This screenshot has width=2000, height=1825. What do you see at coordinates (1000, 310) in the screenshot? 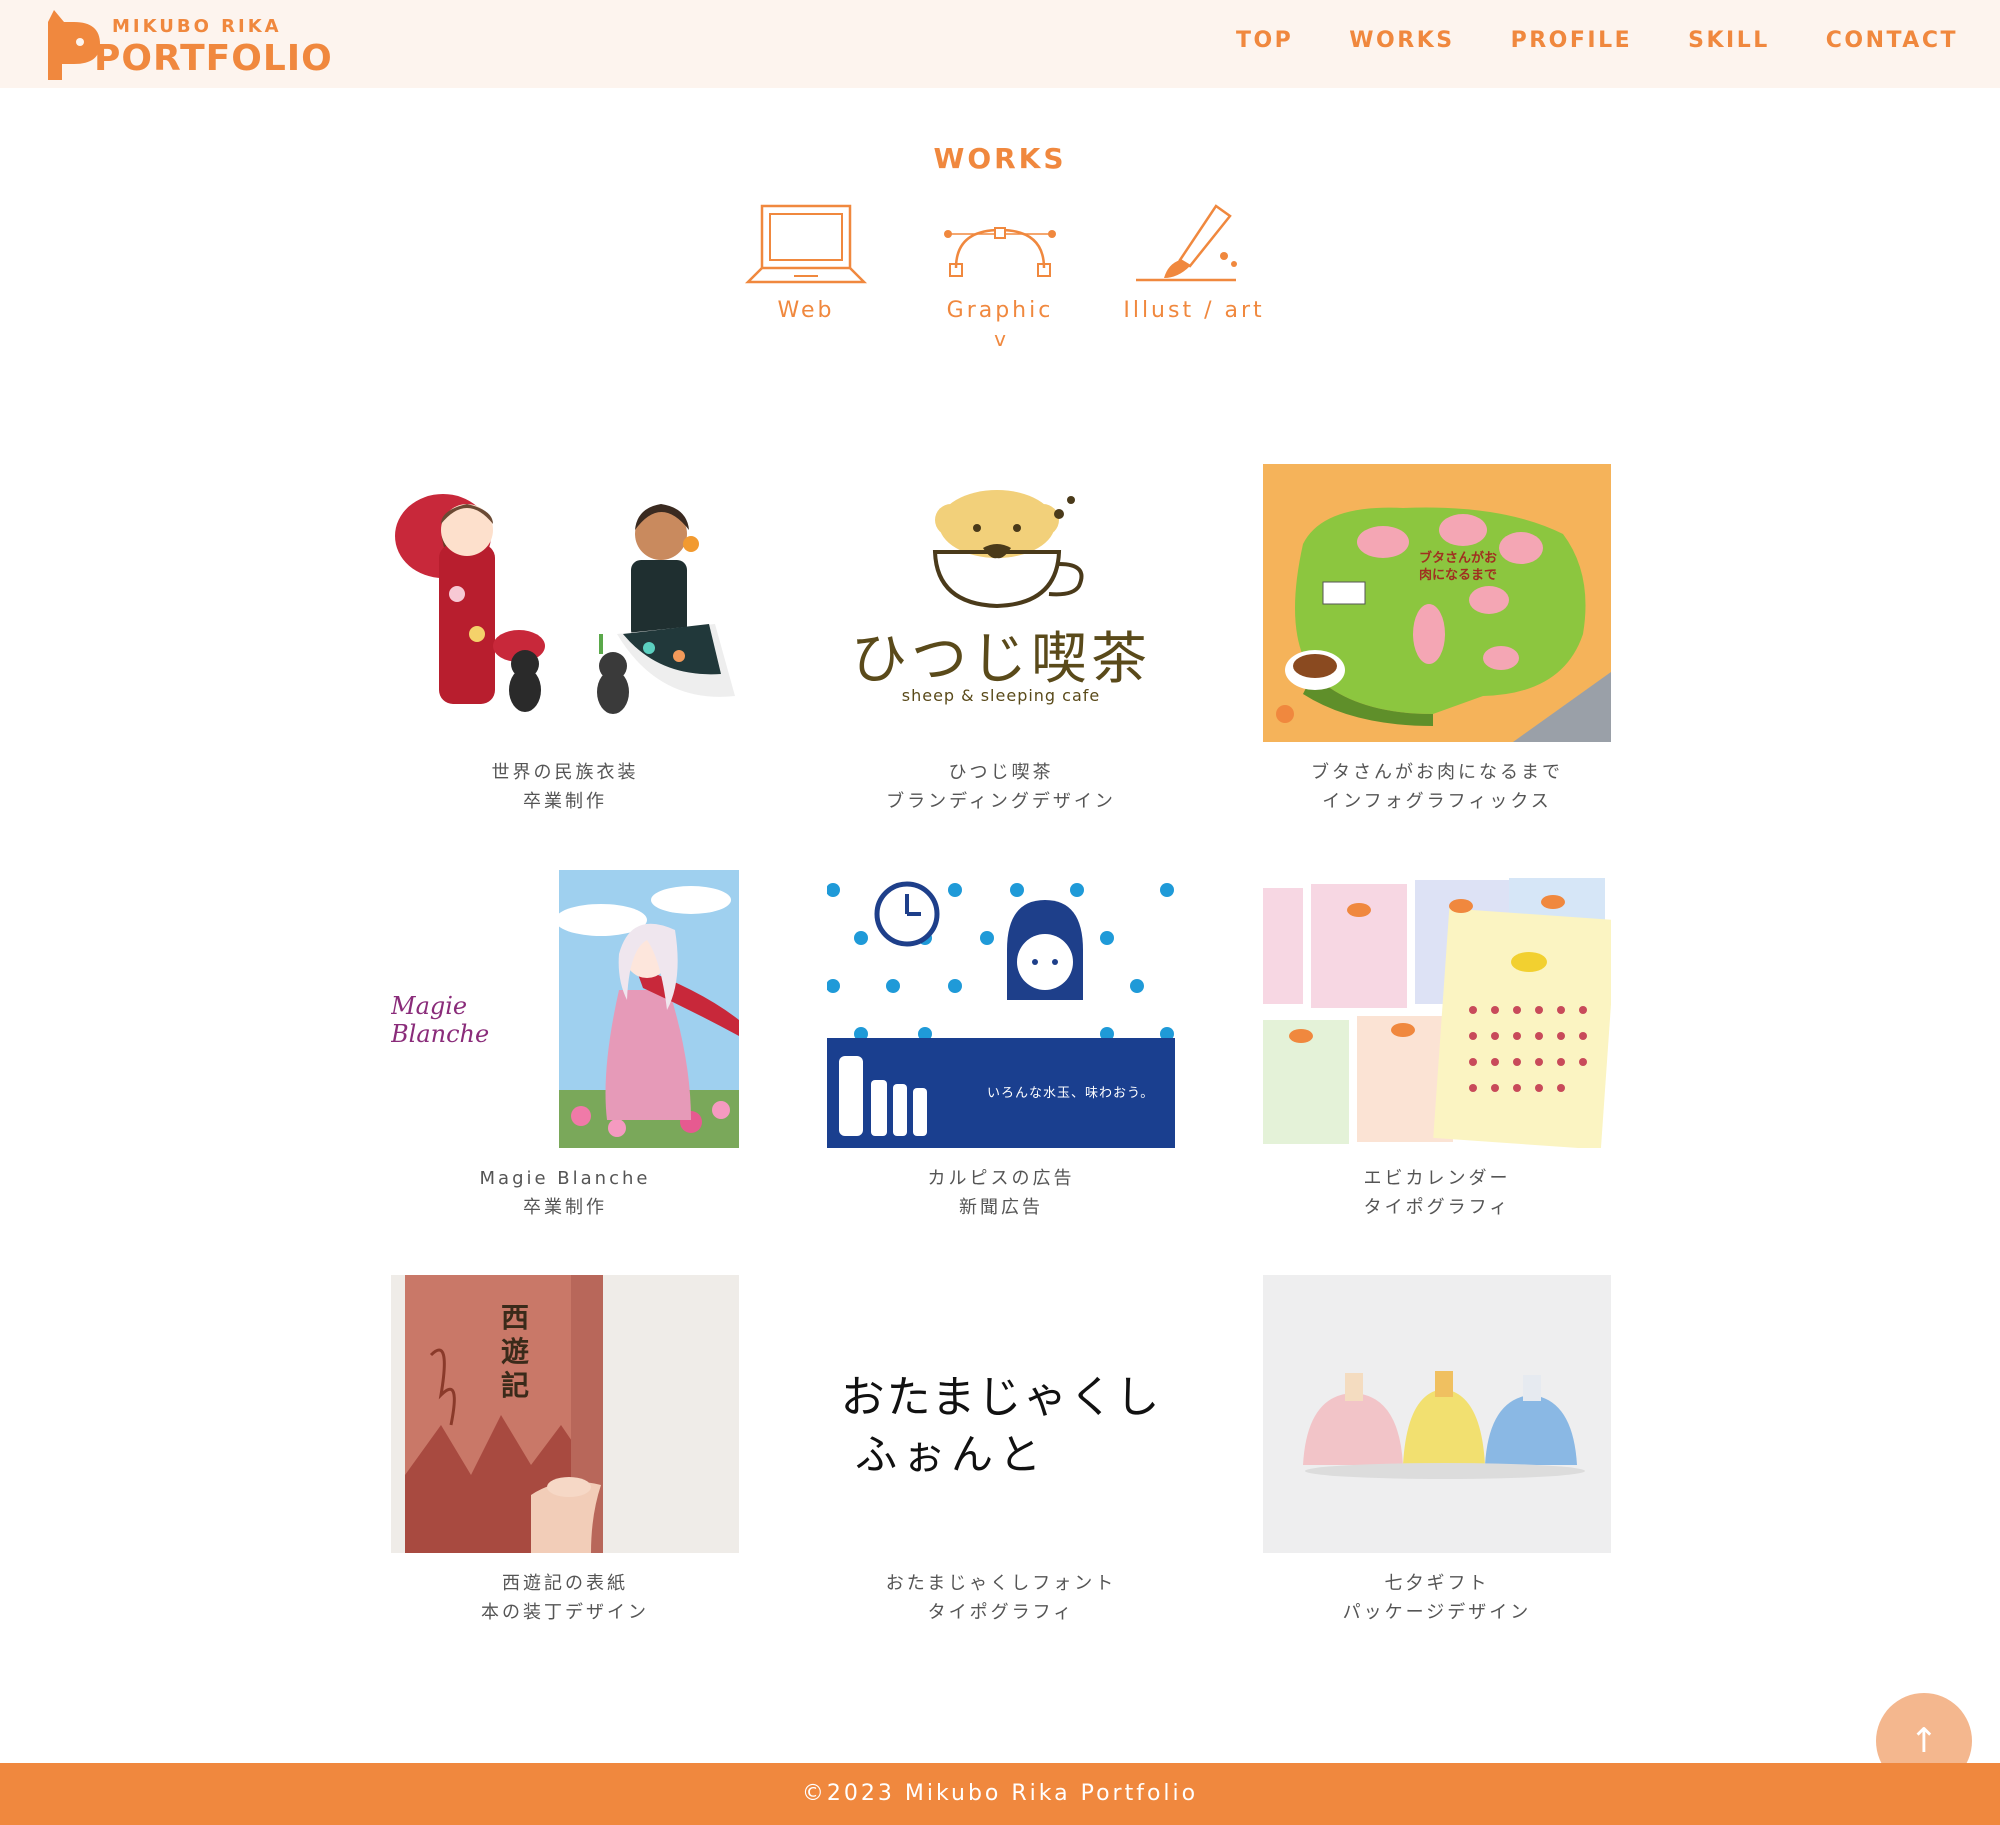
I see `tab-graphic-label: Graphic` at bounding box center [1000, 310].